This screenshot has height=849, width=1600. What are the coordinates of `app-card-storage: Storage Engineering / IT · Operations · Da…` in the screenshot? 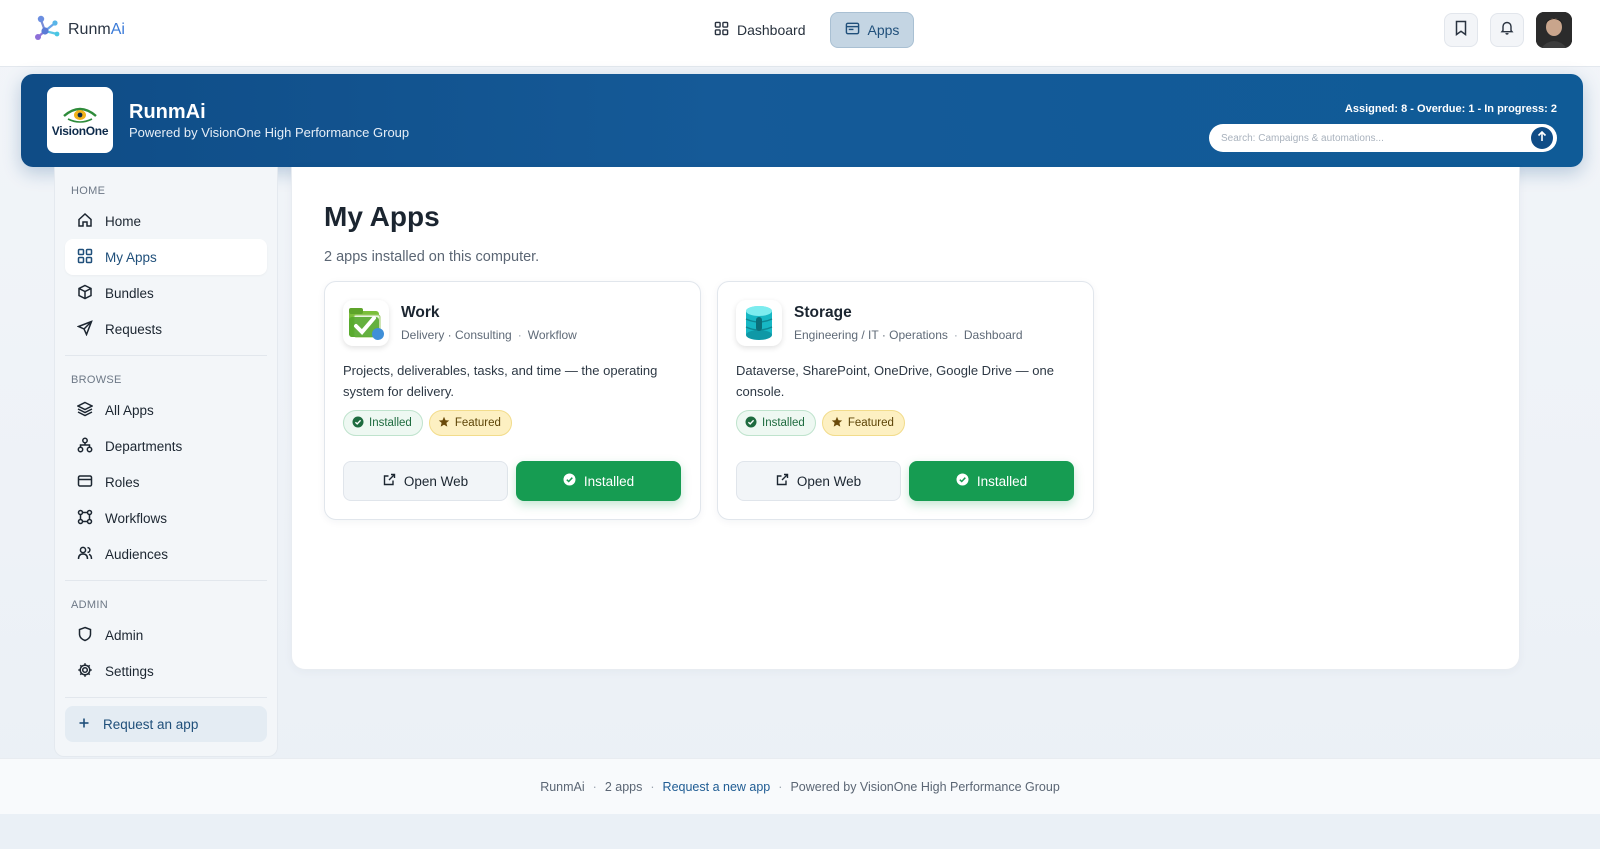 It's located at (905, 400).